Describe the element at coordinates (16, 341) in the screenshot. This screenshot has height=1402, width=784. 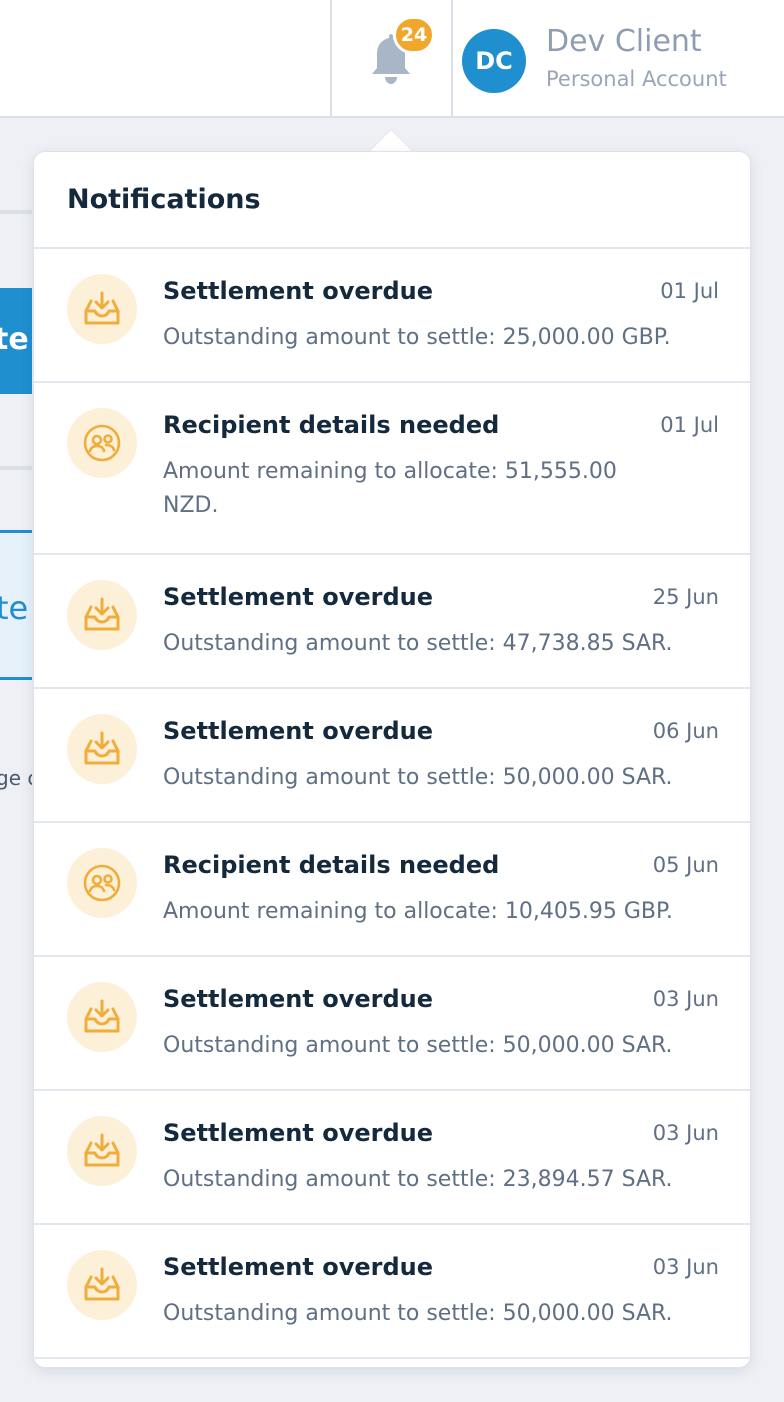
I see `background-primary-button: te` at that location.